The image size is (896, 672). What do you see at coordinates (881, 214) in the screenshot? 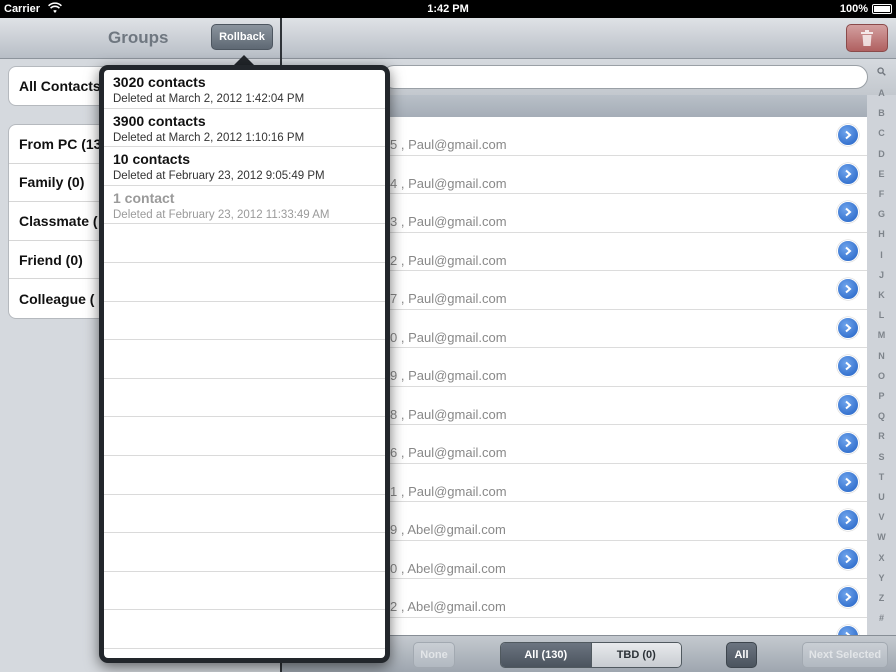
I see `index-letter: G` at bounding box center [881, 214].